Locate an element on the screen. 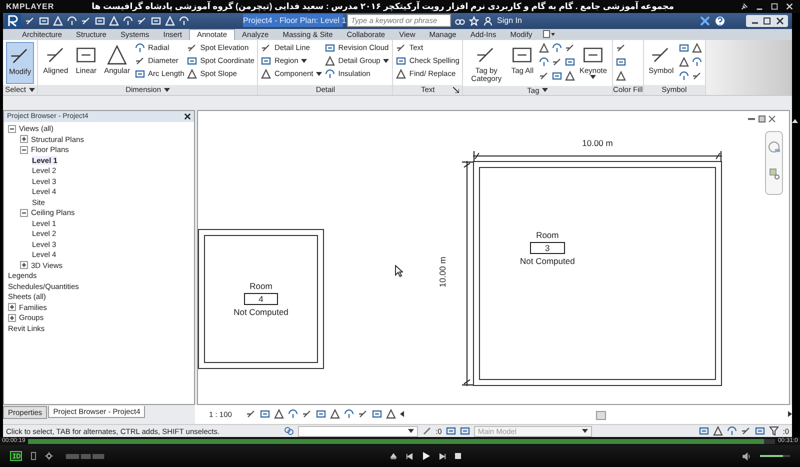 This screenshot has height=467, width=800. view-window-controls is located at coordinates (762, 118).